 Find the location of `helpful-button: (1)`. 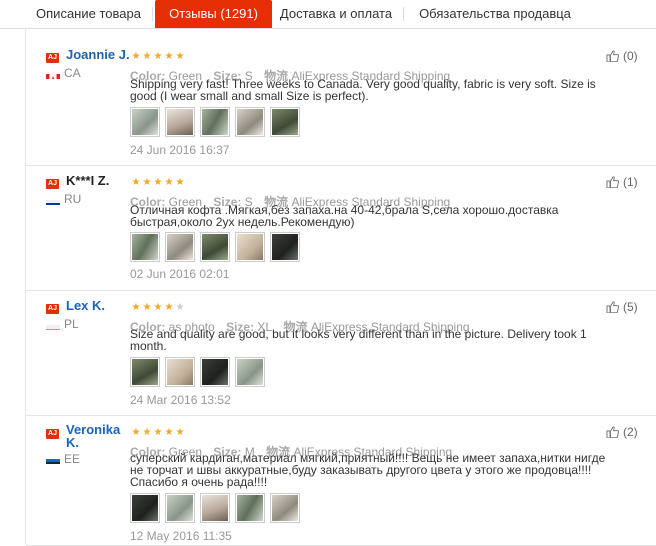

helpful-button: (1) is located at coordinates (622, 182).